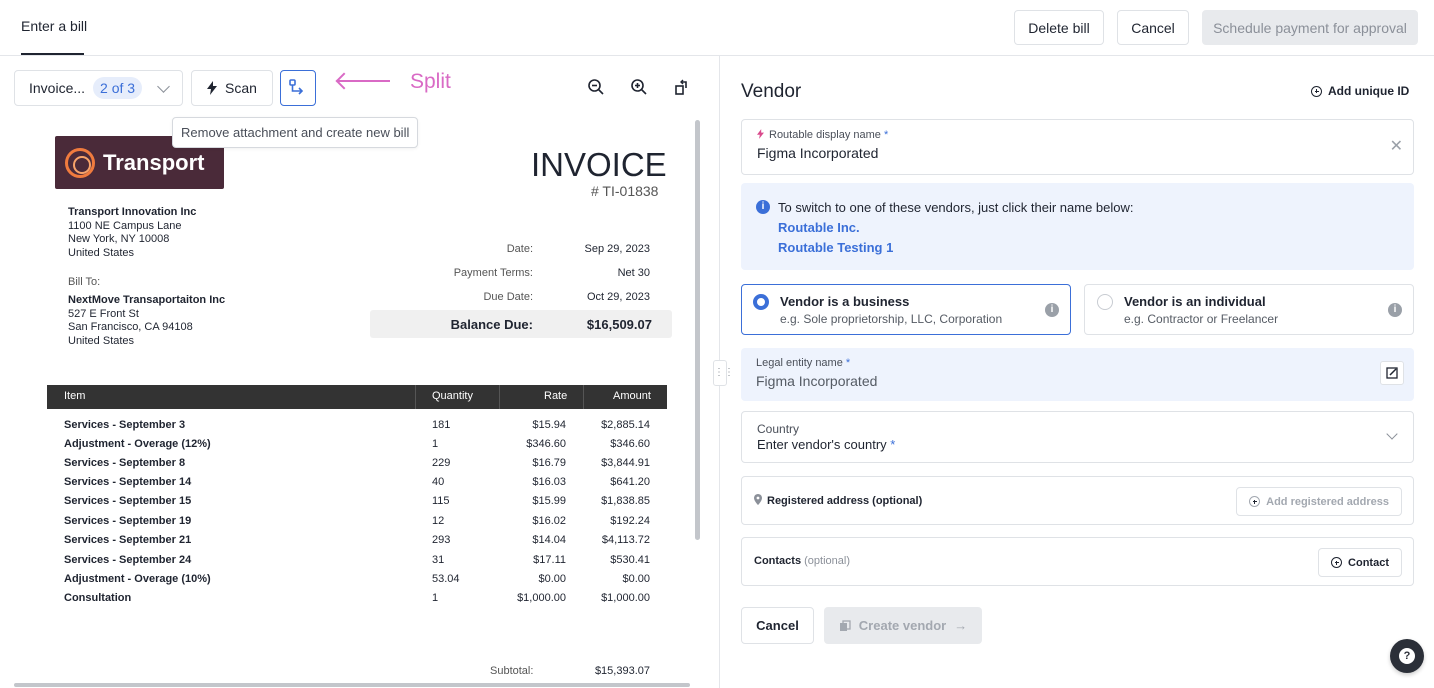  I want to click on terms-label: Payment Terms:, so click(493, 273).